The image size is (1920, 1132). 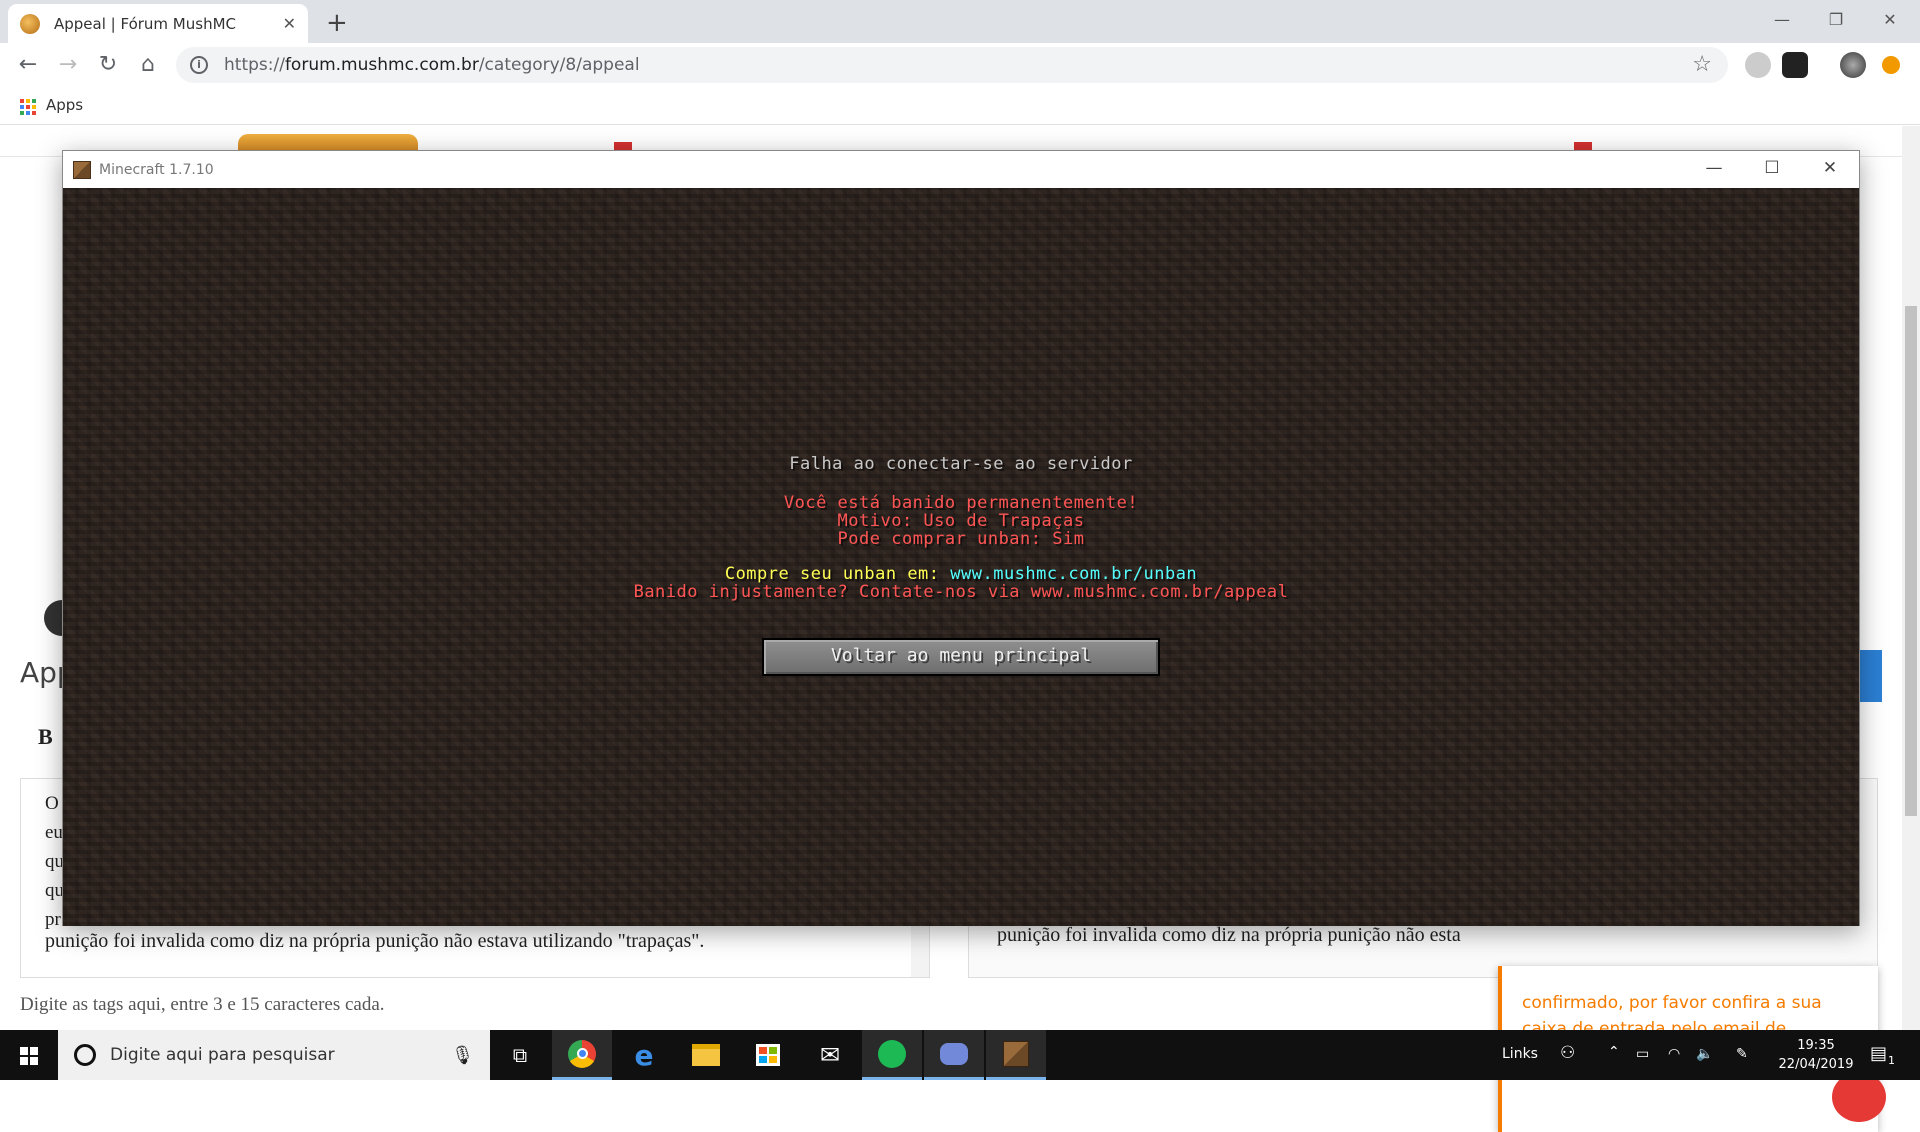 What do you see at coordinates (960, 106) in the screenshot?
I see `bookmarks-bar: Apps` at bounding box center [960, 106].